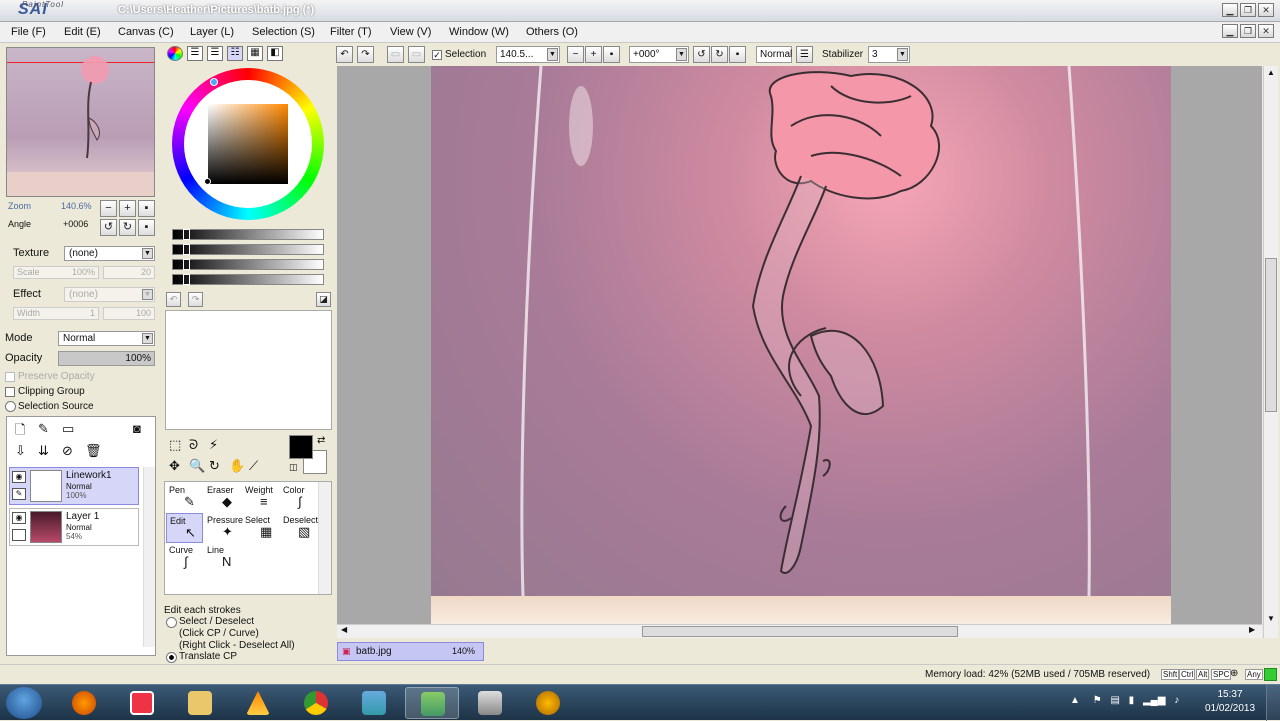 This screenshot has width=1280, height=721. What do you see at coordinates (248, 370) in the screenshot?
I see `scratchpad-area` at bounding box center [248, 370].